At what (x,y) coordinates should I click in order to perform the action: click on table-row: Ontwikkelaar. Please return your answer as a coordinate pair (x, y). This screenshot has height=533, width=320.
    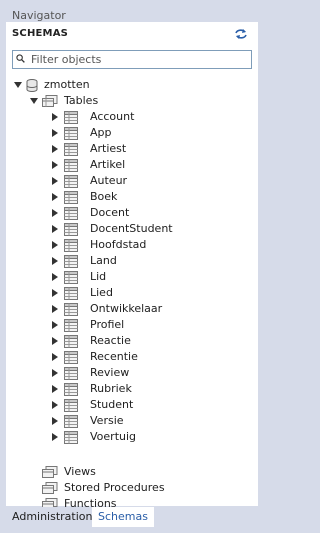
    Looking at the image, I should click on (150, 309).